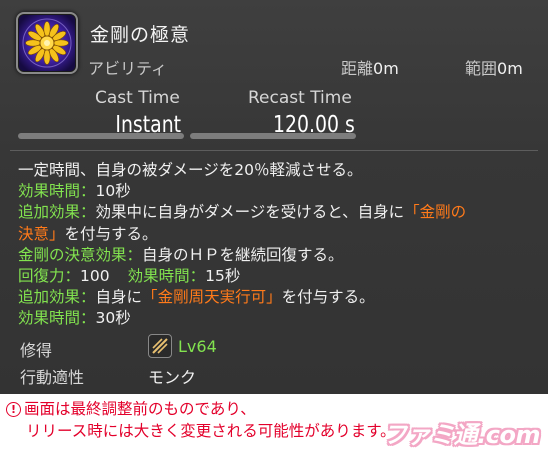 Image resolution: width=548 pixels, height=450 pixels. I want to click on status-name: 金剛周天実行可, so click(212, 297).